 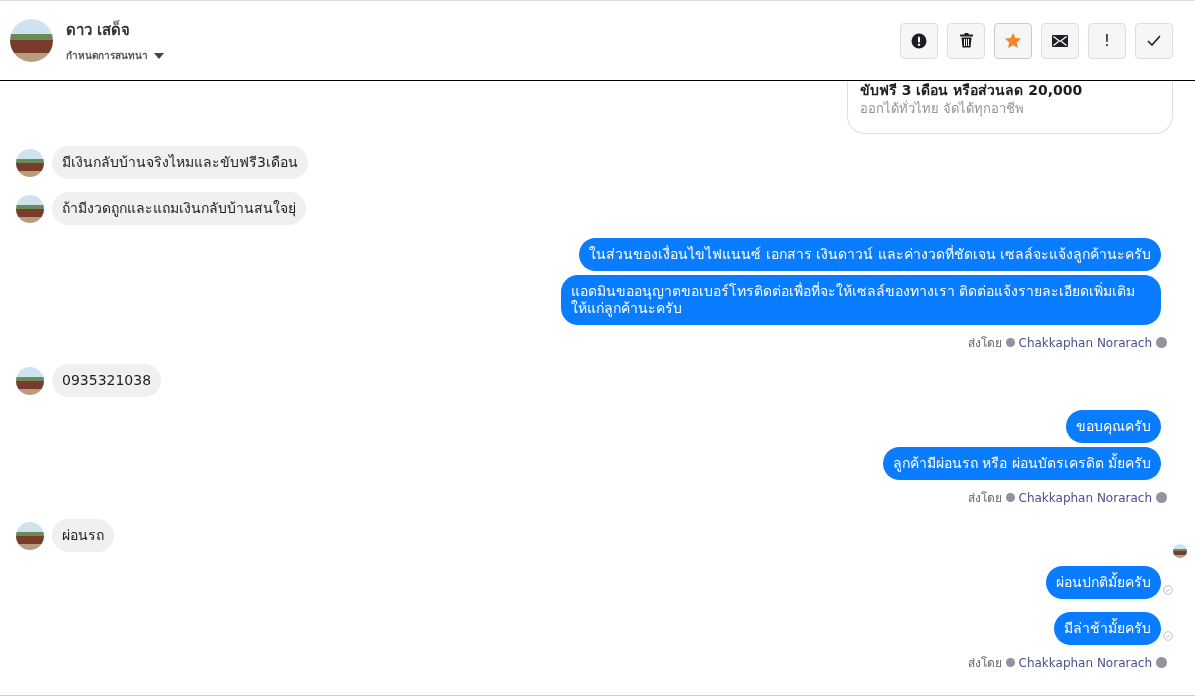 I want to click on message-bubble: 0935321038, so click(x=107, y=380).